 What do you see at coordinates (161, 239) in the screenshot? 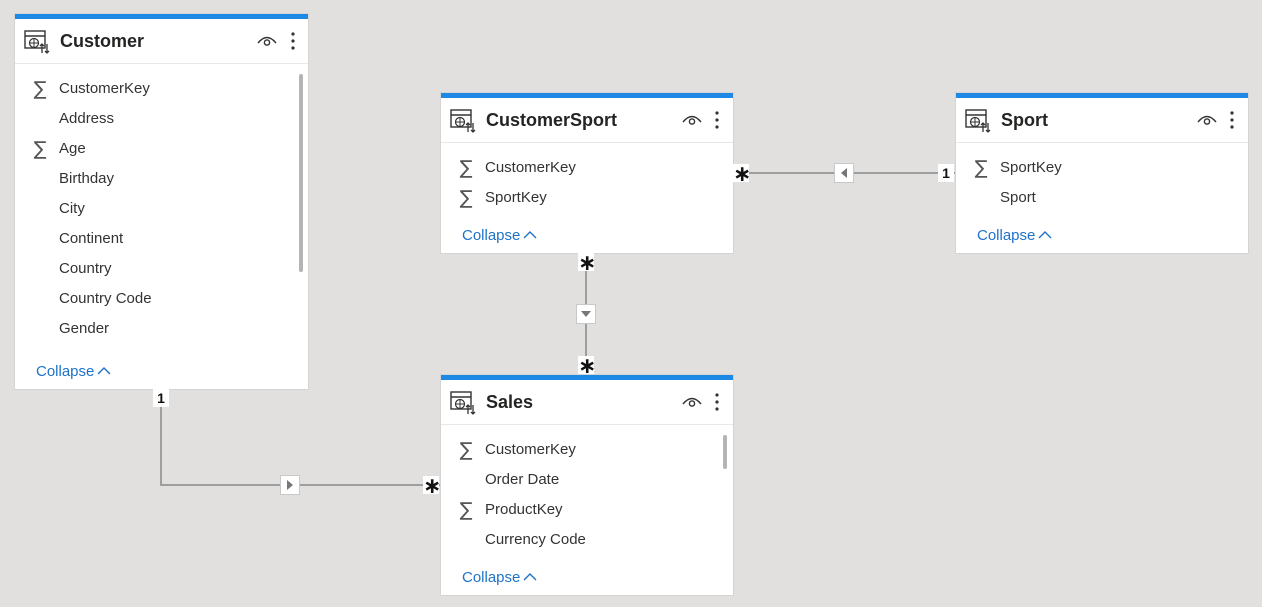
I see `field-row: Continent` at bounding box center [161, 239].